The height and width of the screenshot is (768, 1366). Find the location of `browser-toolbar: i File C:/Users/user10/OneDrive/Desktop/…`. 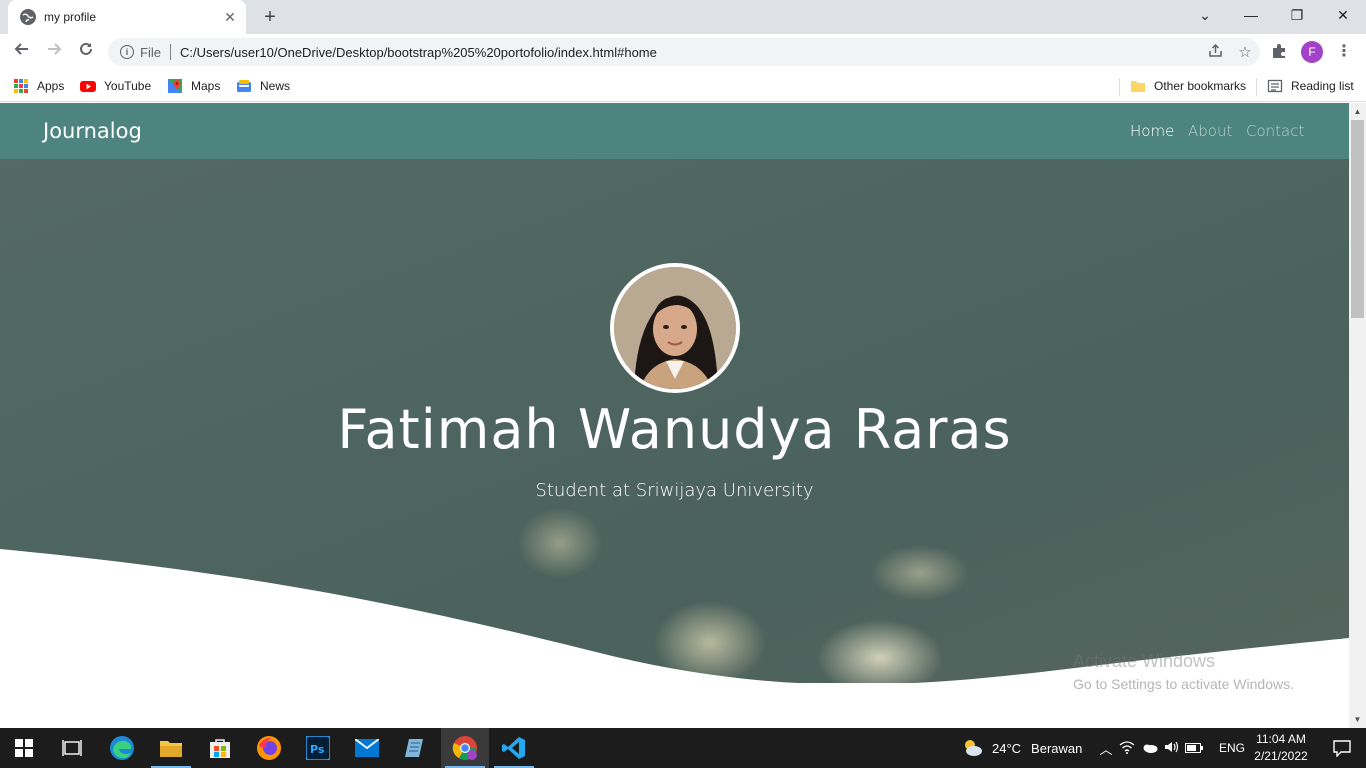

browser-toolbar: i File C:/Users/user10/OneDrive/Desktop/… is located at coordinates (683, 52).